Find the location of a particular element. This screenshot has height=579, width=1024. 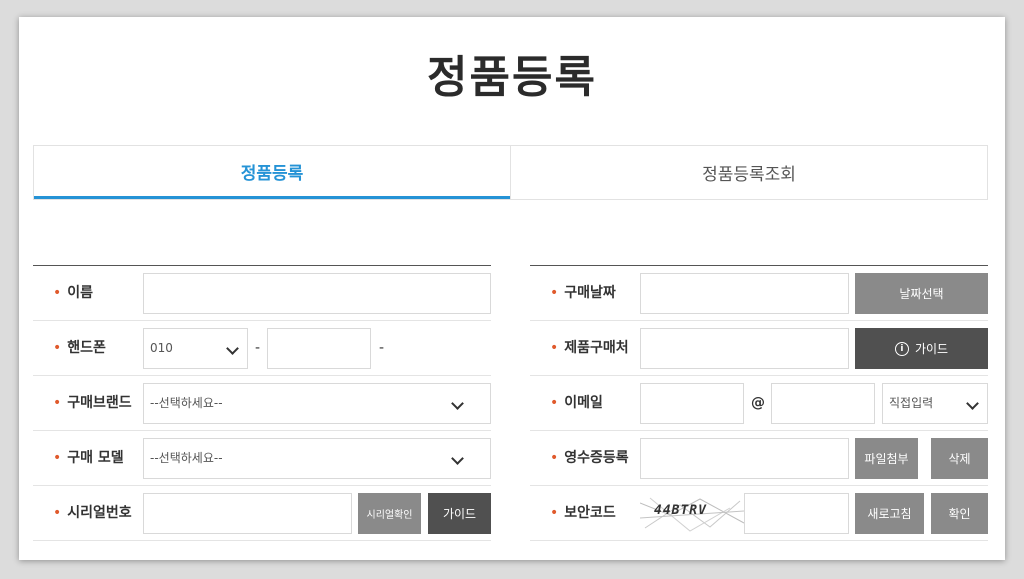

phone-prefix-select: 010 is located at coordinates (195, 348).